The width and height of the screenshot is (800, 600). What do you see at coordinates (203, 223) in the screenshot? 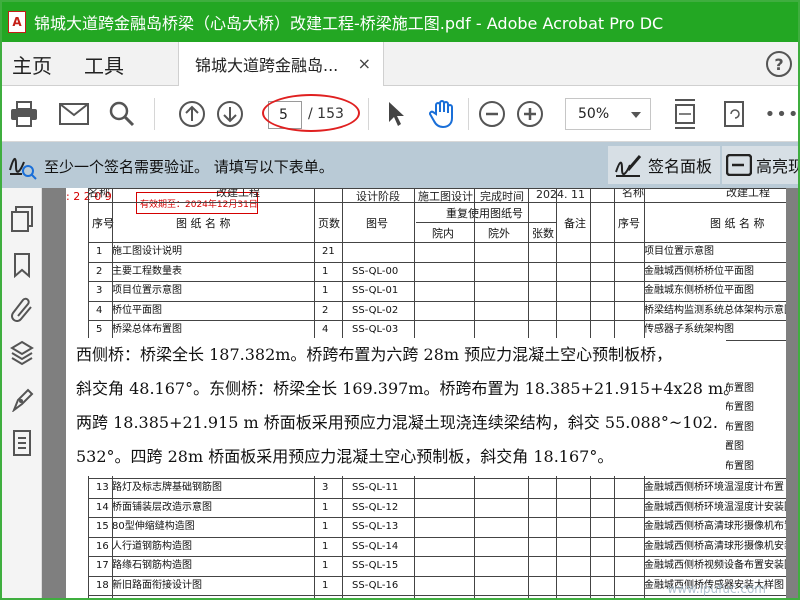
I see `col-title: 图 纸 名 称` at bounding box center [203, 223].